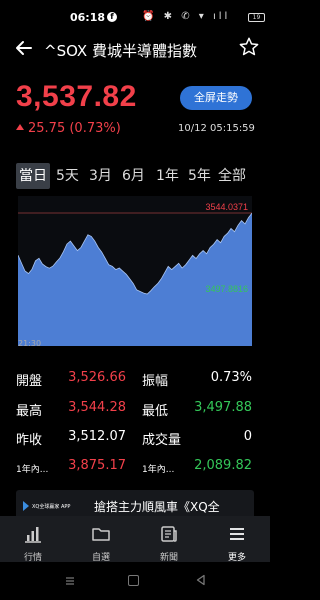  Describe the element at coordinates (201, 580) in the screenshot. I see `system-back-icon` at that location.